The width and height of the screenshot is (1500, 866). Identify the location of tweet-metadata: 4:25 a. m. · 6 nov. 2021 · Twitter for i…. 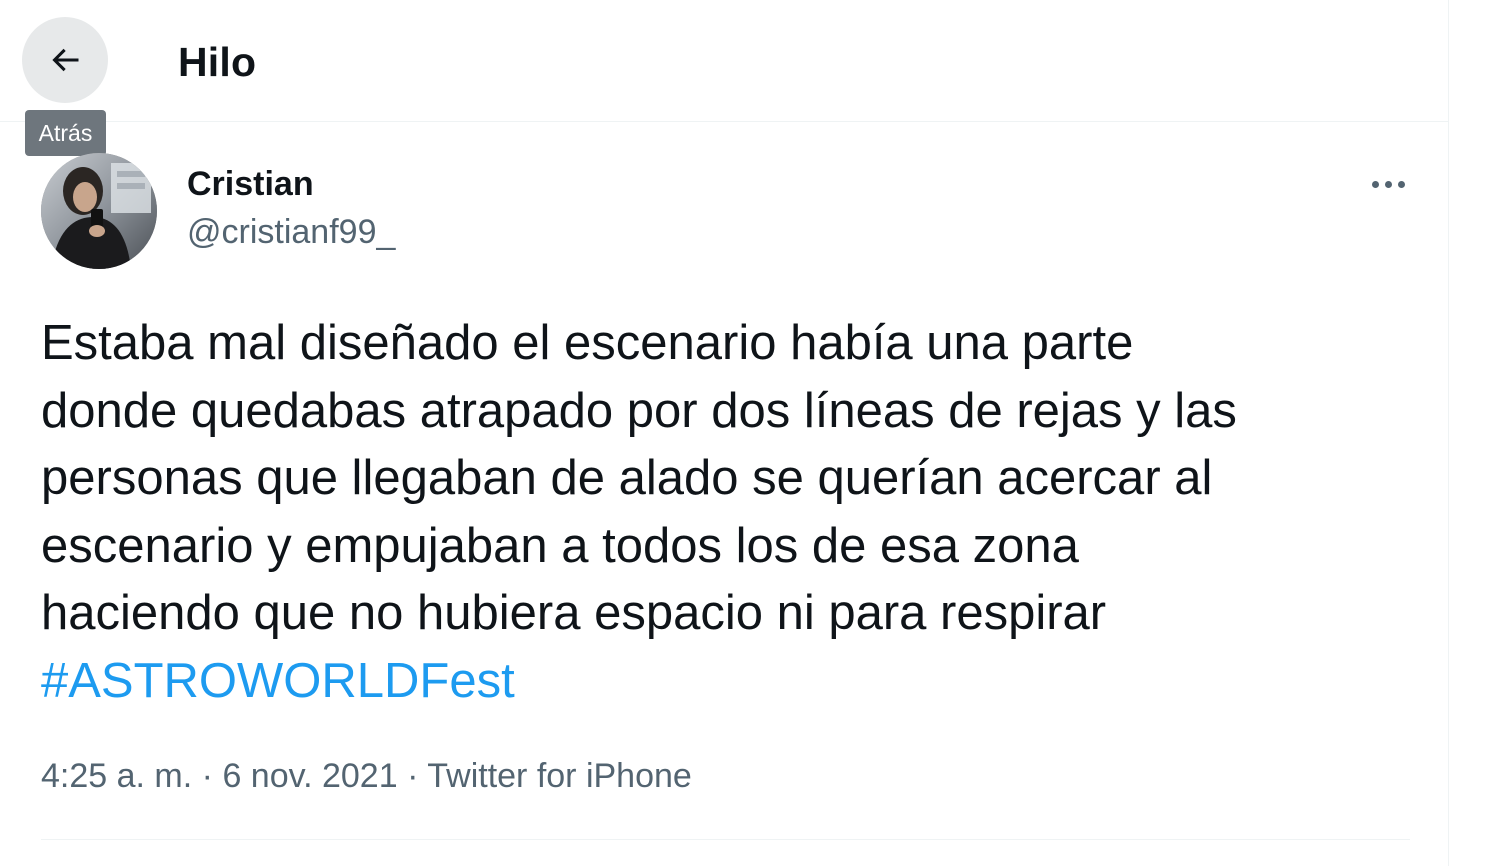
(366, 776).